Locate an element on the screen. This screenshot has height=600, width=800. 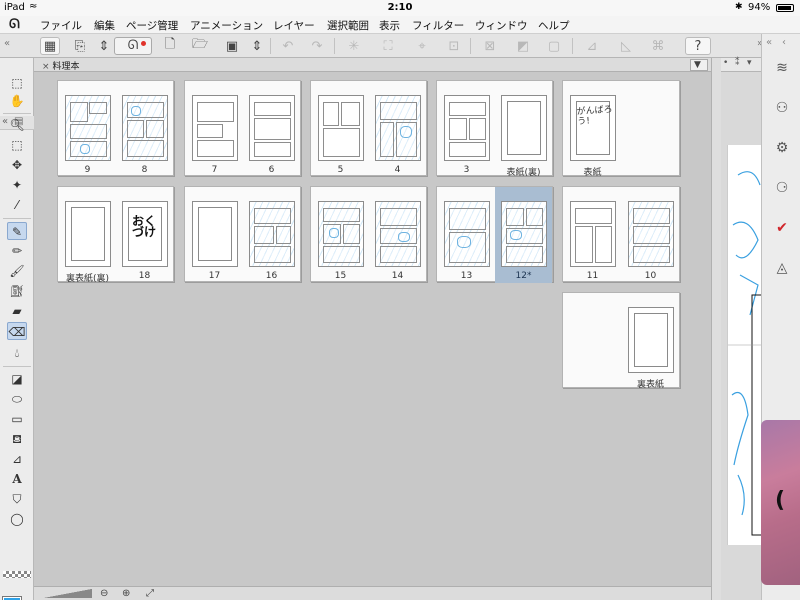
page-slot: がんばろう! 表紙 is located at coordinates (592, 129).